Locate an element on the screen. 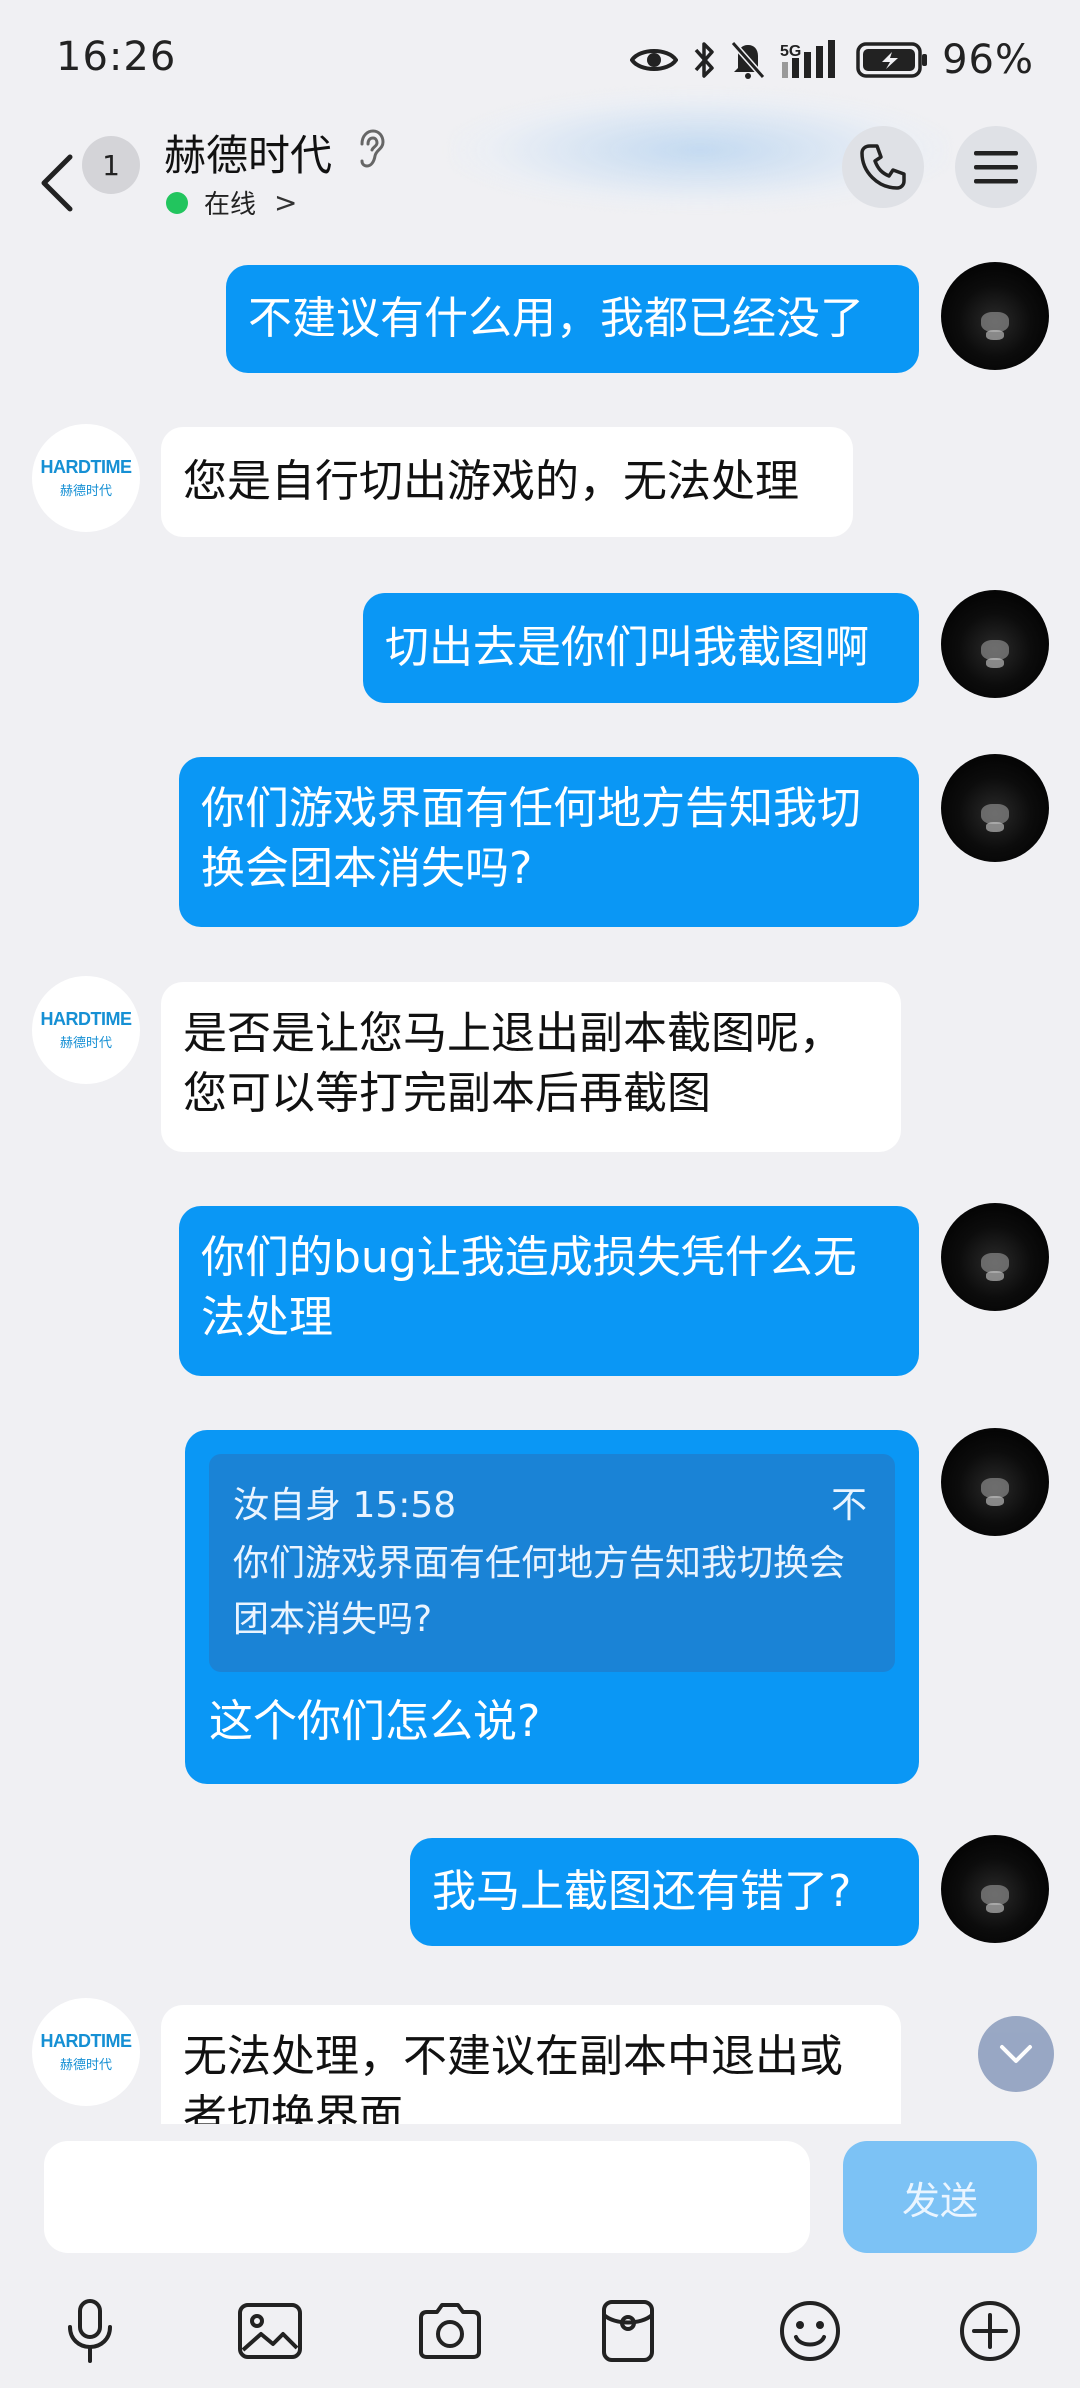  message-bubble-outgoing: 你们的bug让我造成损失凭什么无法处理 is located at coordinates (549, 1291).